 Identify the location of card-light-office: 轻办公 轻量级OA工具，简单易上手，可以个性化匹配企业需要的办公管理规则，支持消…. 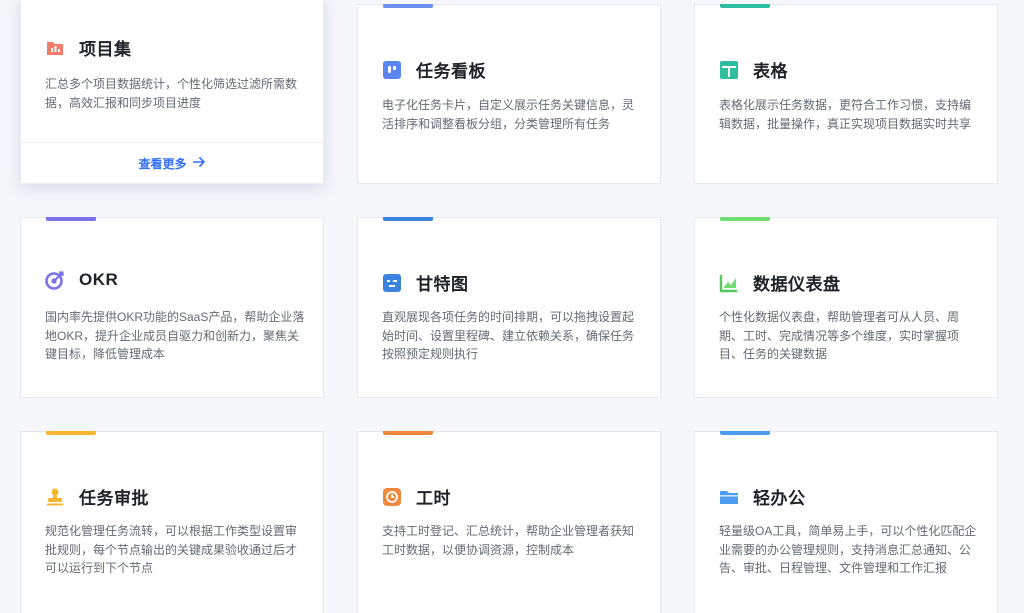
(846, 522).